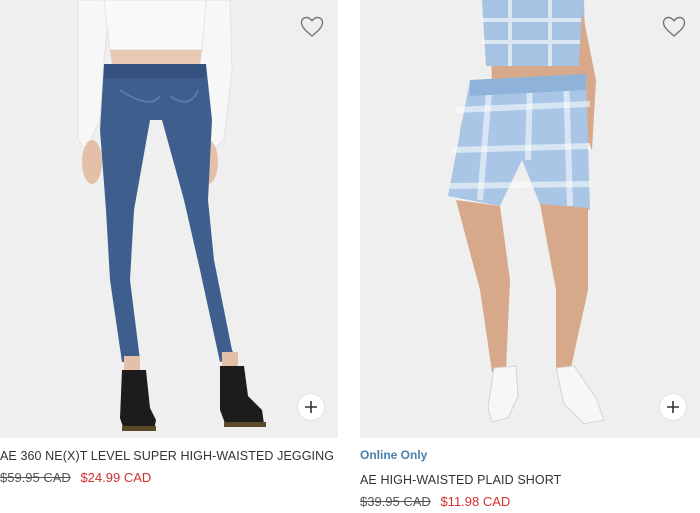 This screenshot has width=700, height=513. Describe the element at coordinates (394, 455) in the screenshot. I see `online-only-badge: Online Only` at that location.